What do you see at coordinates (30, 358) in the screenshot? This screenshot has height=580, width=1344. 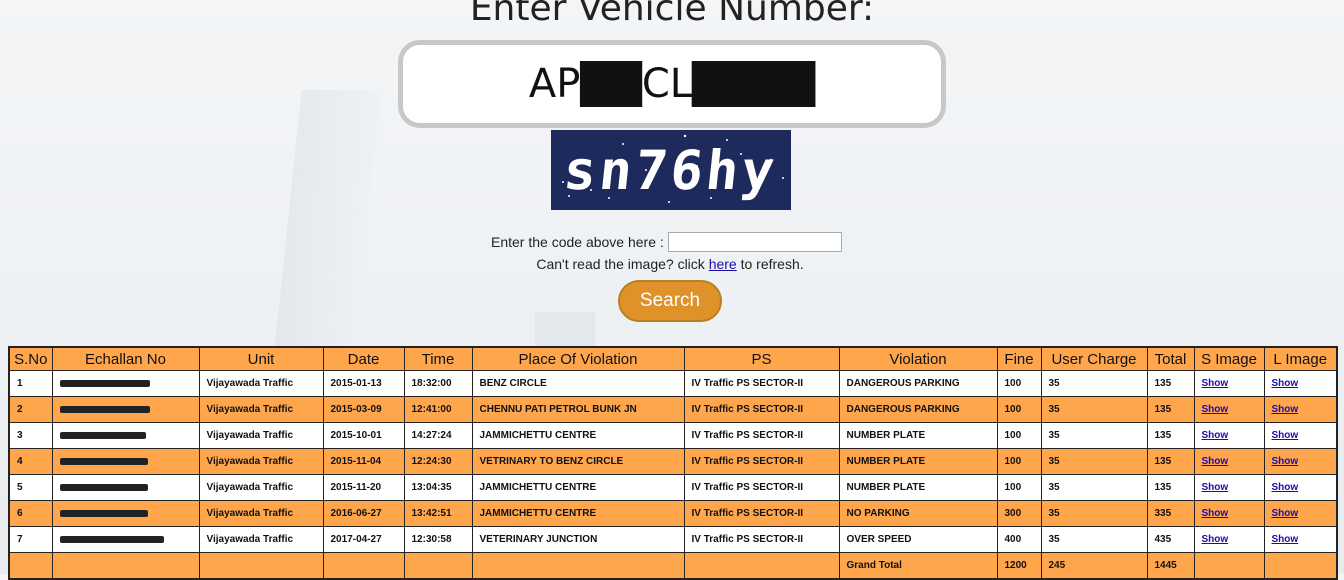 I see `col-header-sno: S.No` at bounding box center [30, 358].